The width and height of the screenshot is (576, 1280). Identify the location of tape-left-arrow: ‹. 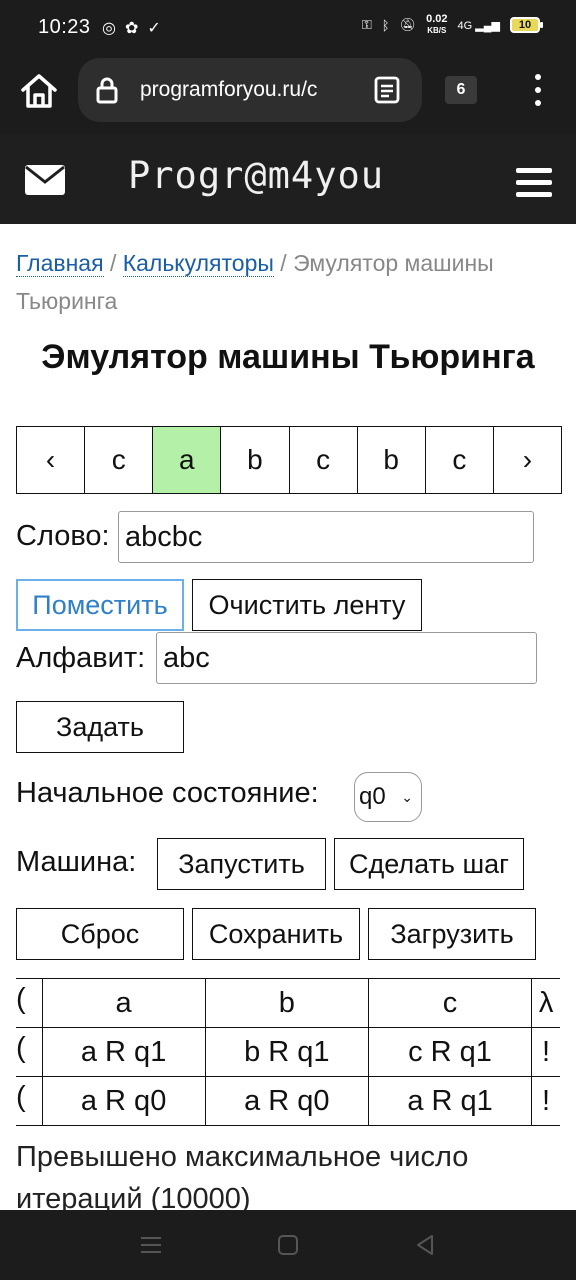
(51, 460).